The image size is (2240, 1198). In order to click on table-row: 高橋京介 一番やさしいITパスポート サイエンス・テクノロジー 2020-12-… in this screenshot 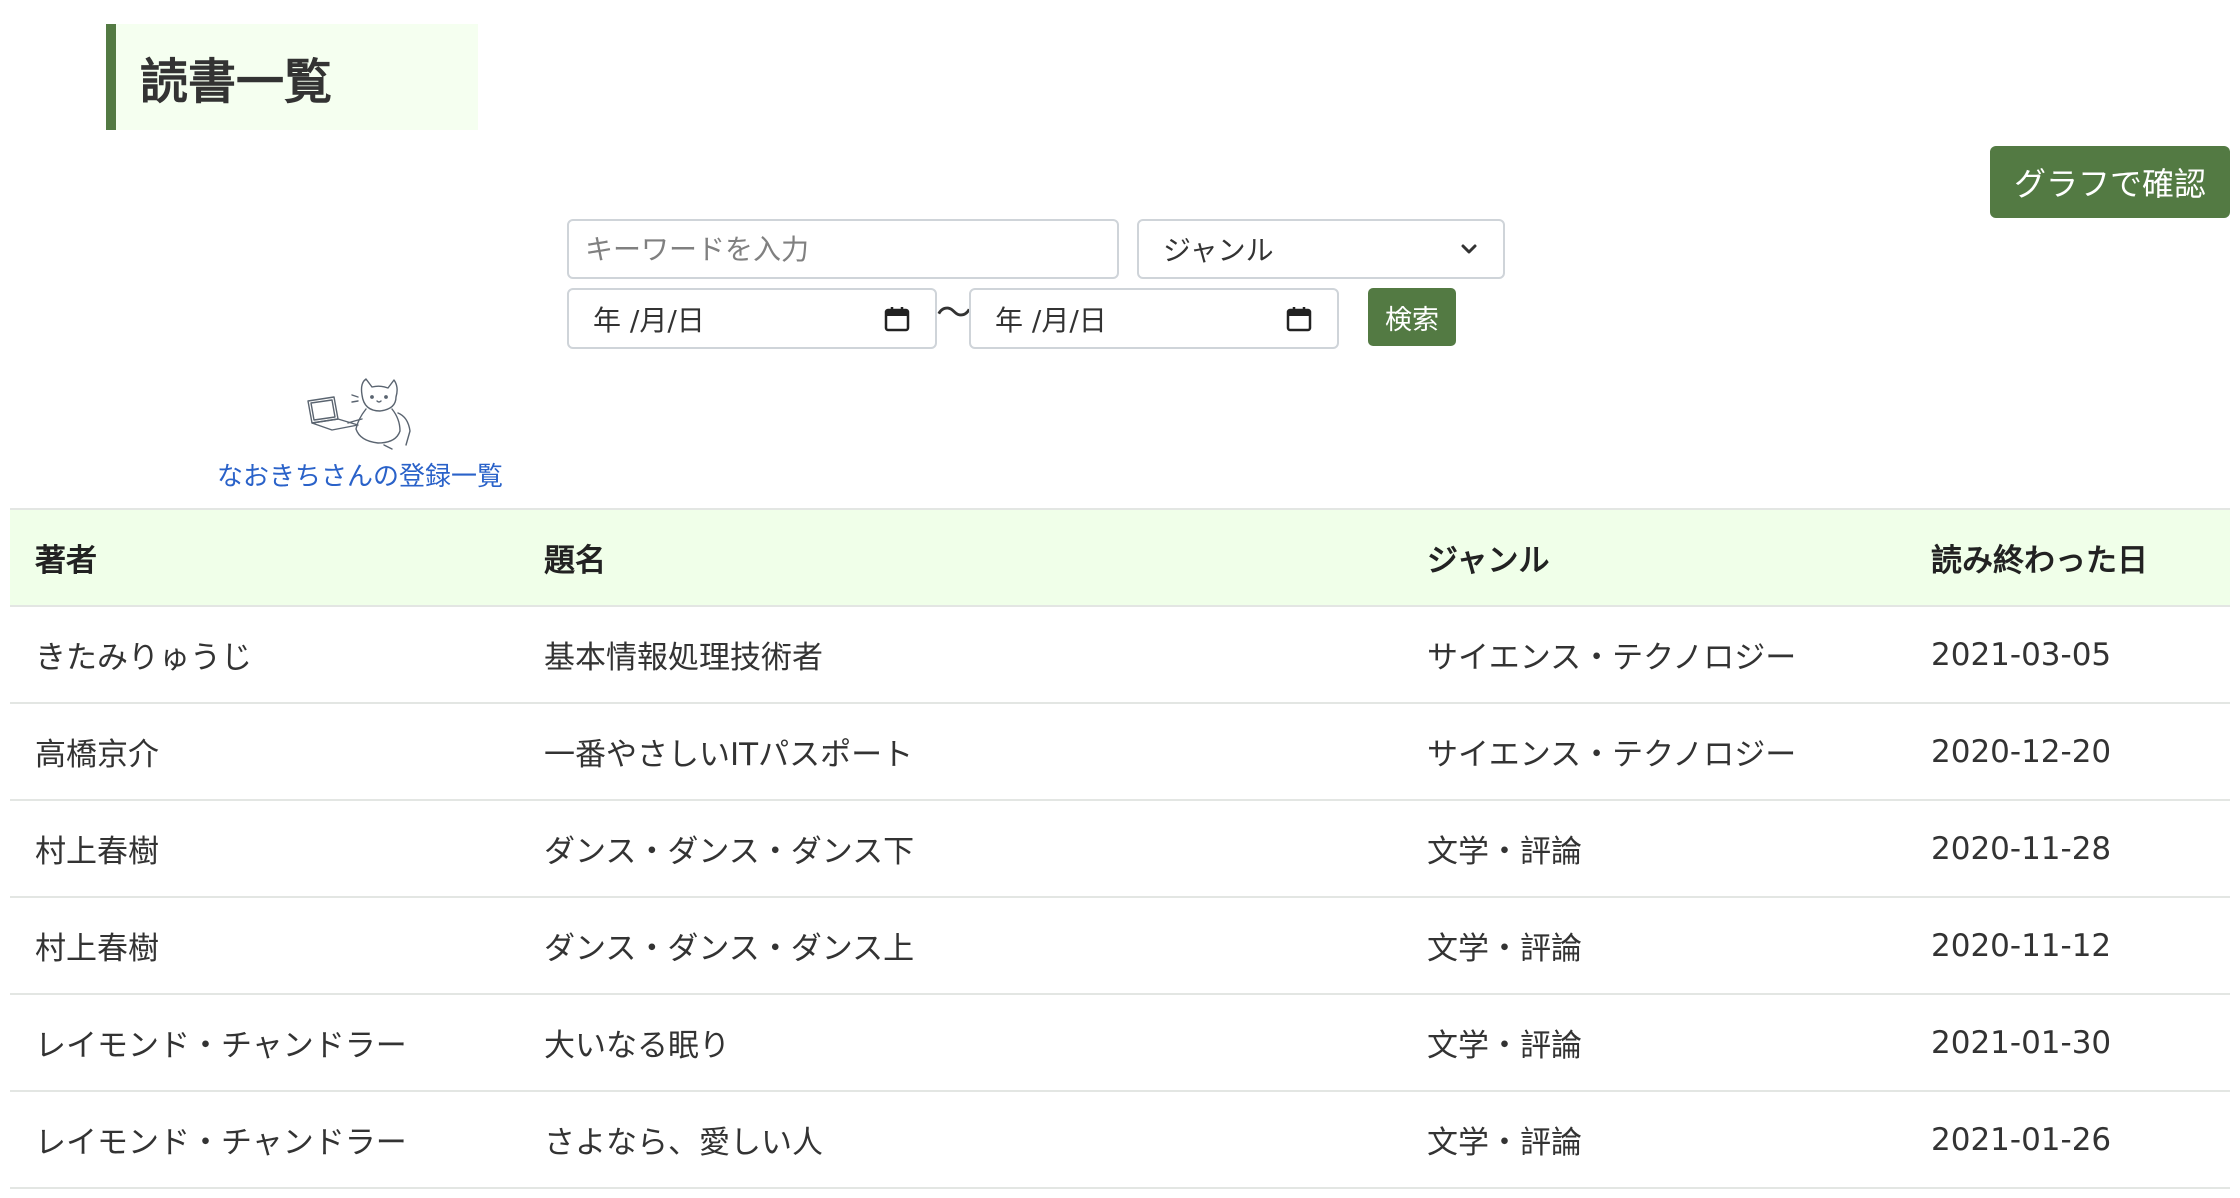, I will do `click(1120, 752)`.